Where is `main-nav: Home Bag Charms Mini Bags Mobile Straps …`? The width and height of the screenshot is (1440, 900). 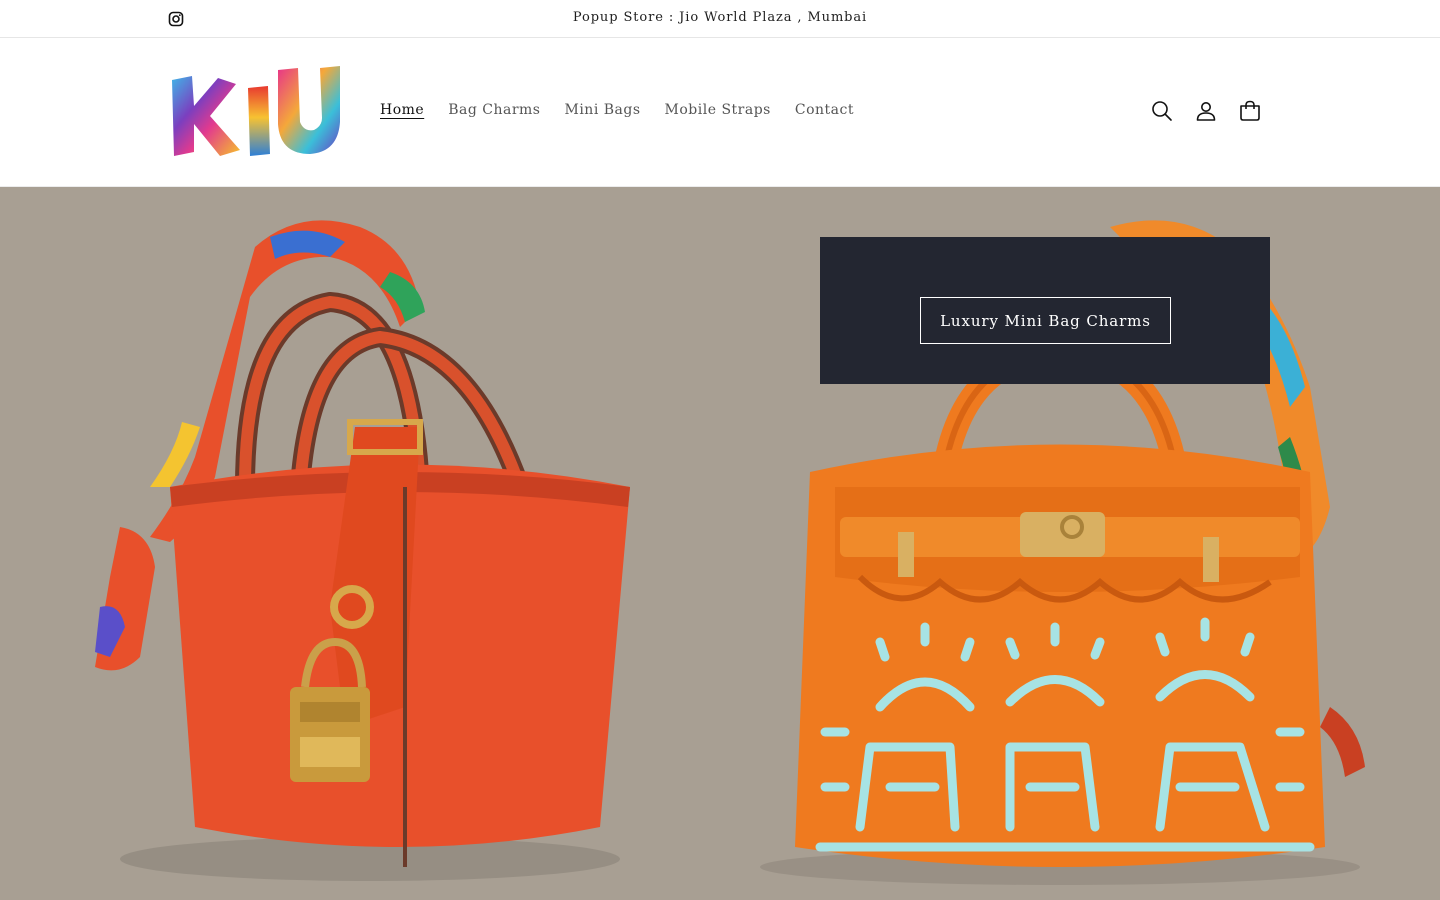 main-nav: Home Bag Charms Mini Bags Mobile Straps … is located at coordinates (629, 110).